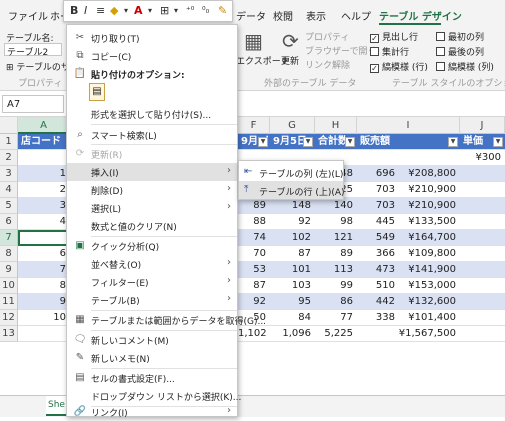  I want to click on select-all-corner, so click(9, 125).